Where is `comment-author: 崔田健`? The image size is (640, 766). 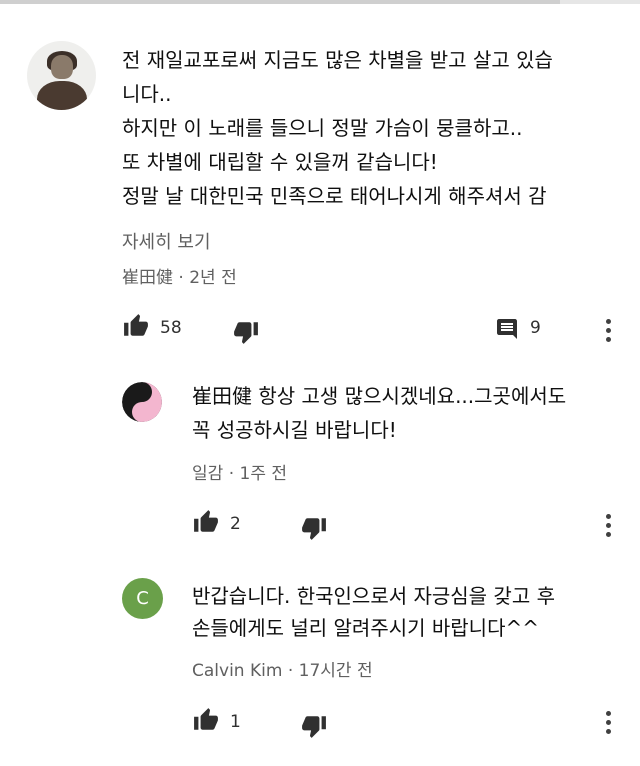
comment-author: 崔田健 is located at coordinates (147, 278).